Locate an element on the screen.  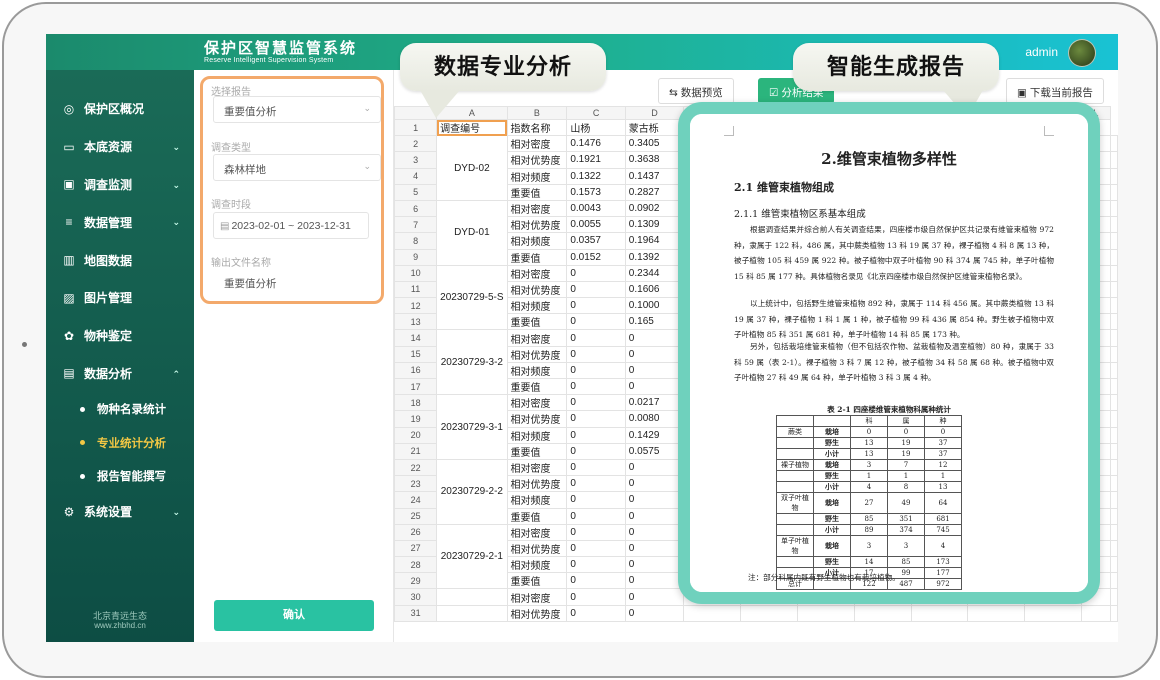
cell: 0.0152 is located at coordinates (596, 257).